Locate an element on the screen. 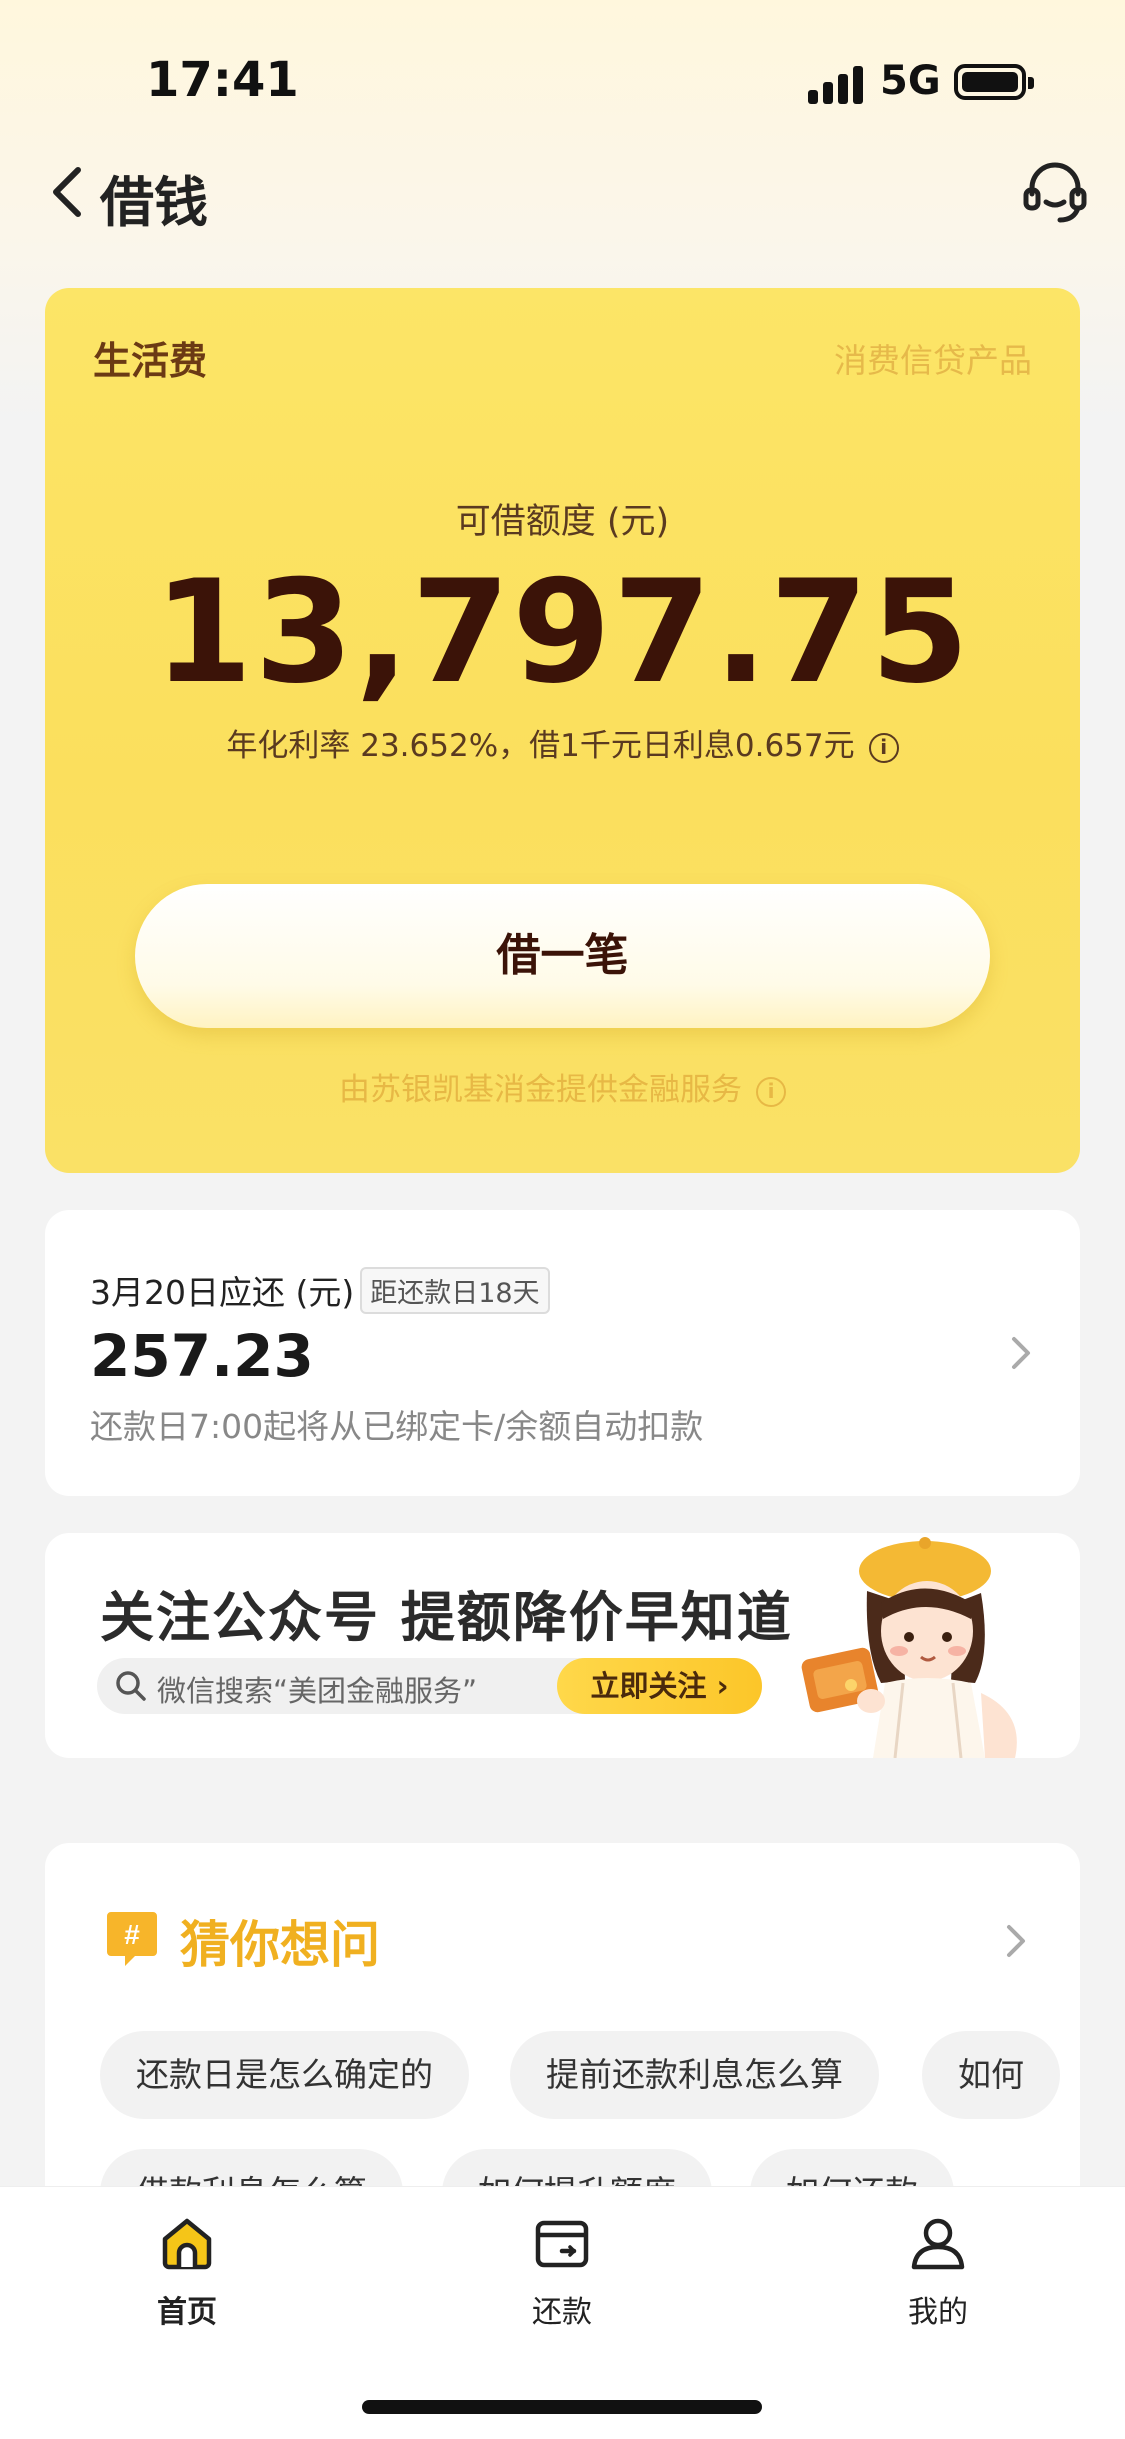 The image size is (1125, 2439). hashtag-icon: # is located at coordinates (132, 1939).